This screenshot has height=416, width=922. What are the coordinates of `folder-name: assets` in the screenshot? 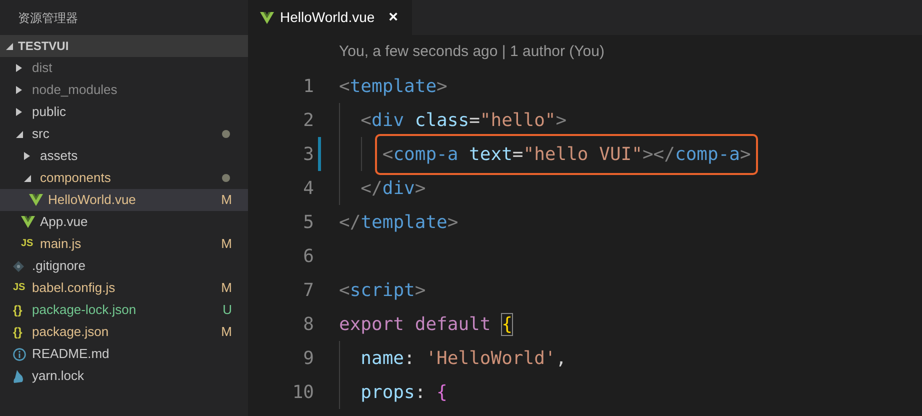 It's located at (59, 156).